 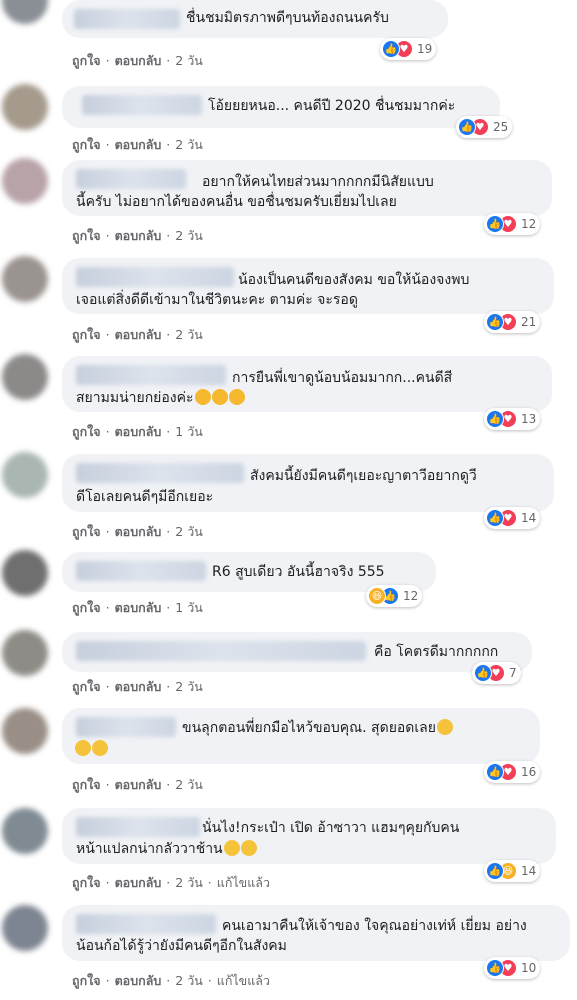 I want to click on reaction-summary: 😆 👍 12, so click(x=394, y=596).